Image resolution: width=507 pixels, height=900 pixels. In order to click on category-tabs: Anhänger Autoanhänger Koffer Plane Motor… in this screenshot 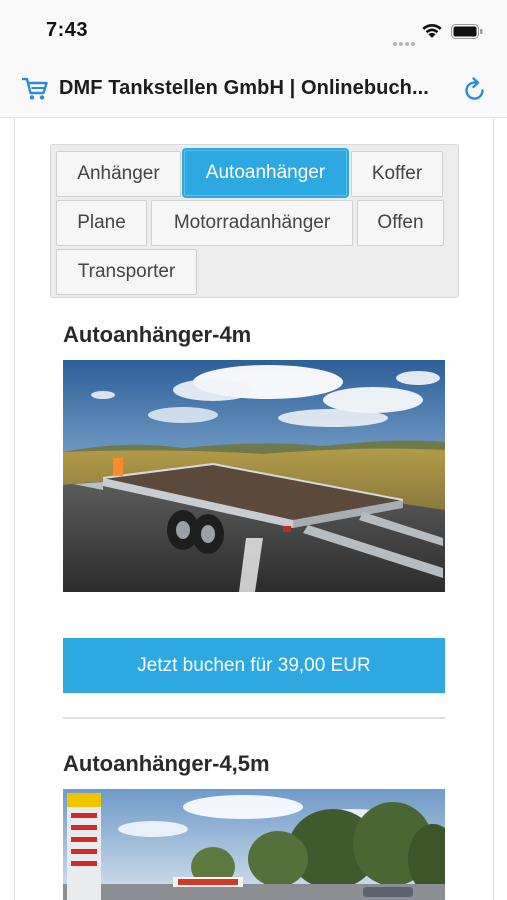, I will do `click(254, 221)`.